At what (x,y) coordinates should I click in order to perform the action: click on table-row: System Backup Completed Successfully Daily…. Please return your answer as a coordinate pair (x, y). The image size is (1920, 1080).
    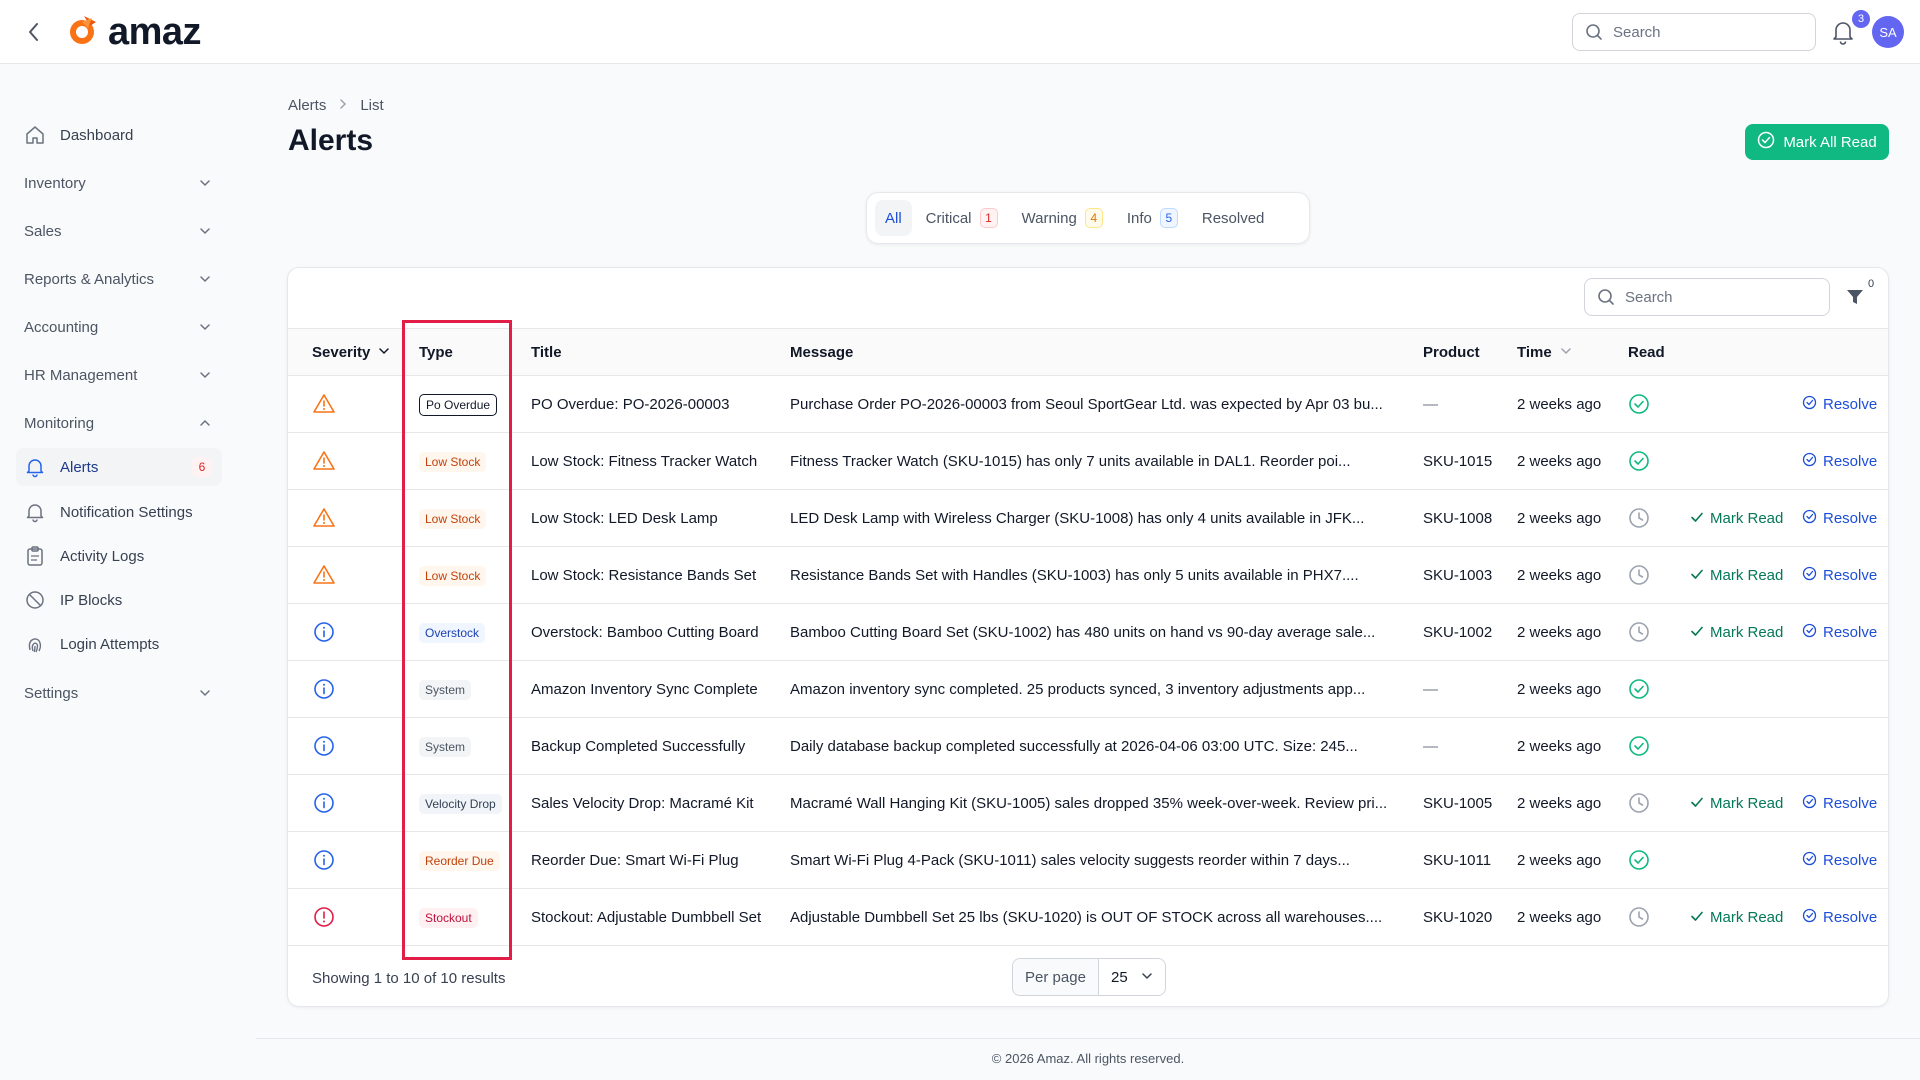
    Looking at the image, I should click on (1088, 746).